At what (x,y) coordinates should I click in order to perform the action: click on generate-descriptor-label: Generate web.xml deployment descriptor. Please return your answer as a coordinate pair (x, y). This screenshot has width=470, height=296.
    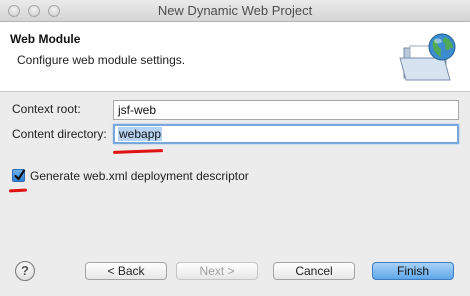
    Looking at the image, I should click on (139, 176).